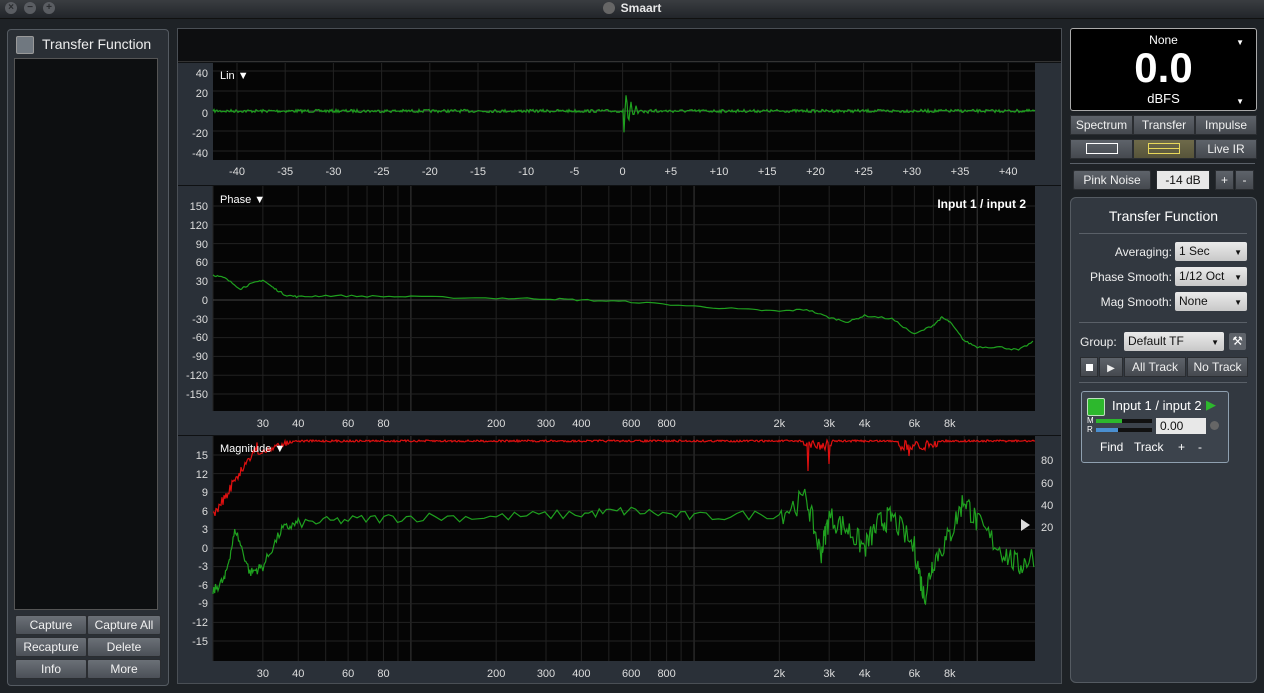 Image resolution: width=1264 pixels, height=693 pixels. I want to click on phase-x-tick: 600, so click(631, 424).